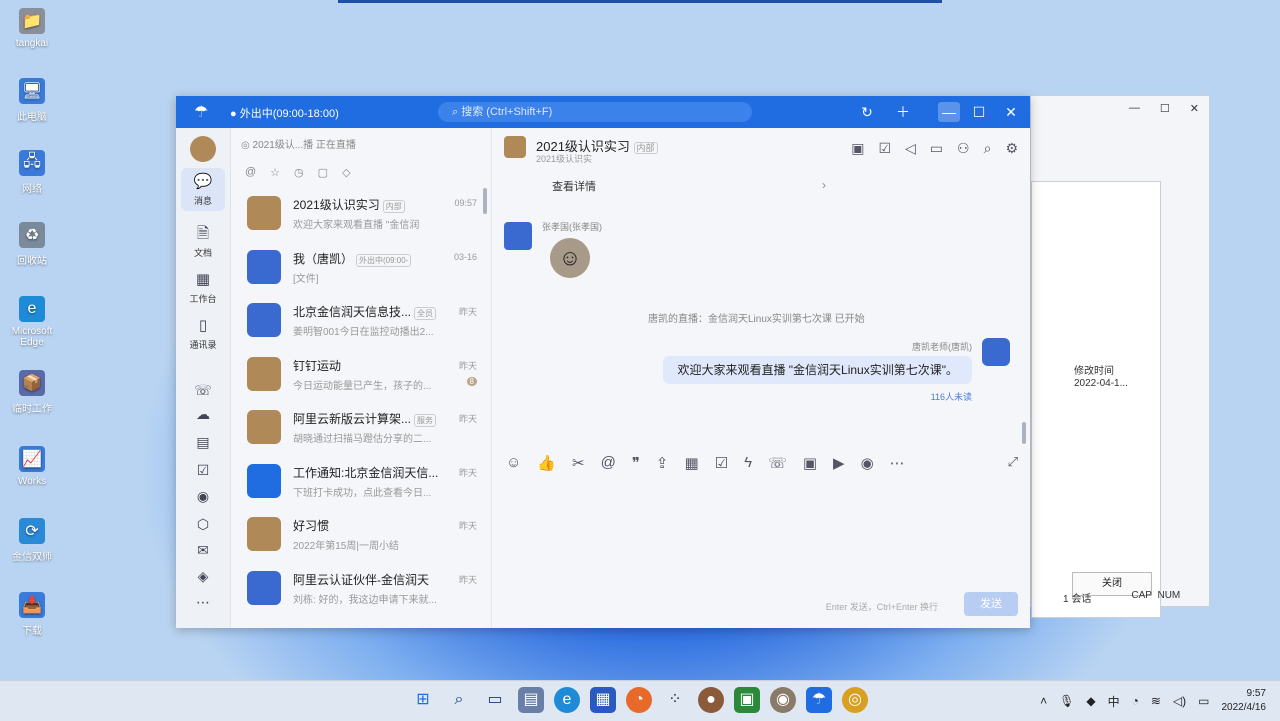 The width and height of the screenshot is (1280, 721). I want to click on view-details-link: 查看详情, so click(574, 186).